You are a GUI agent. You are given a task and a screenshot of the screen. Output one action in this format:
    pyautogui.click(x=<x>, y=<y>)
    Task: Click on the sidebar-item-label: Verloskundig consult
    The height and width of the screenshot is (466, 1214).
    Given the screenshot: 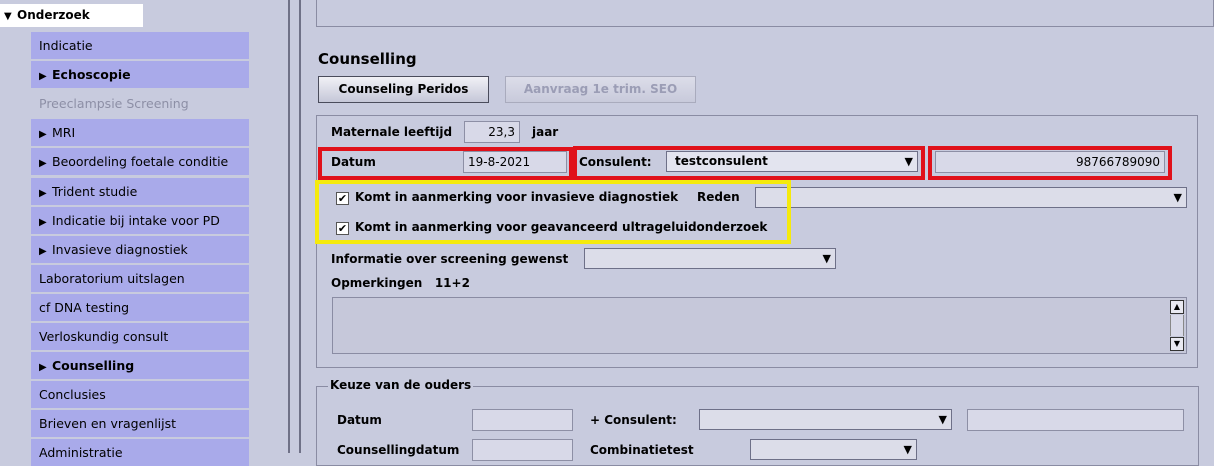 What is the action you would take?
    pyautogui.click(x=104, y=336)
    